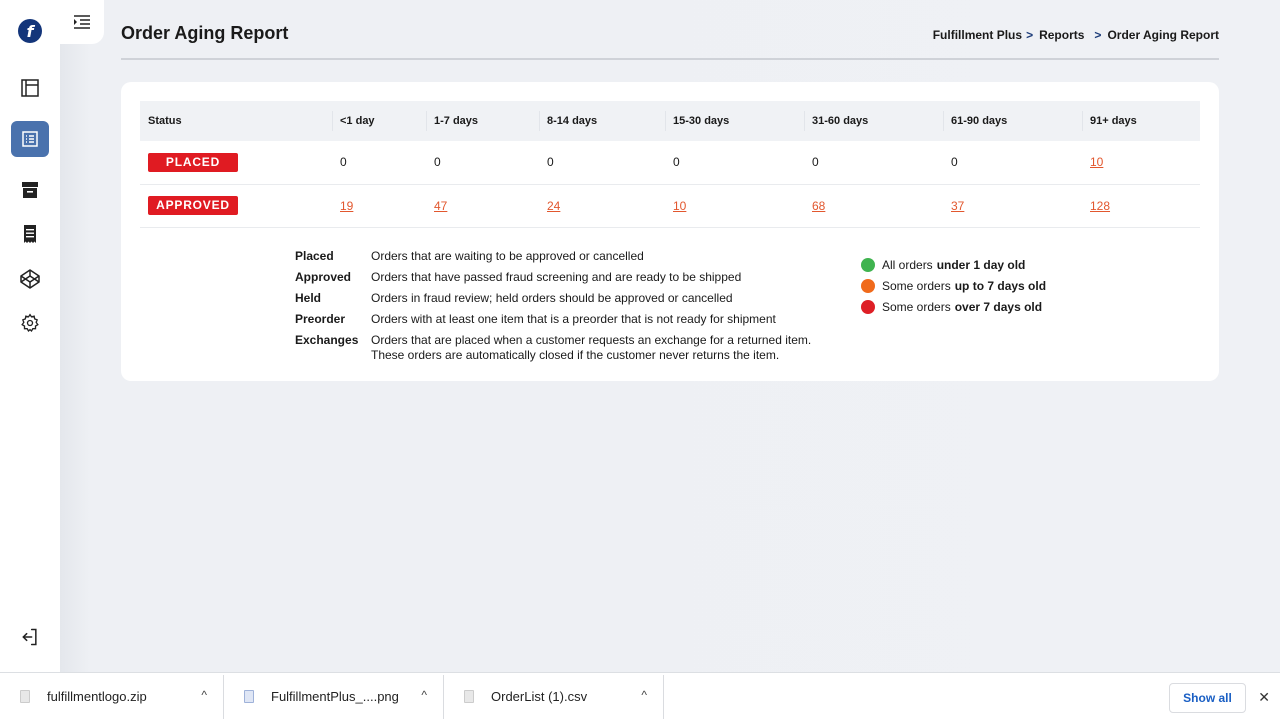  What do you see at coordinates (1163, 35) in the screenshot?
I see `breadcrumb-current: Order Aging Report` at bounding box center [1163, 35].